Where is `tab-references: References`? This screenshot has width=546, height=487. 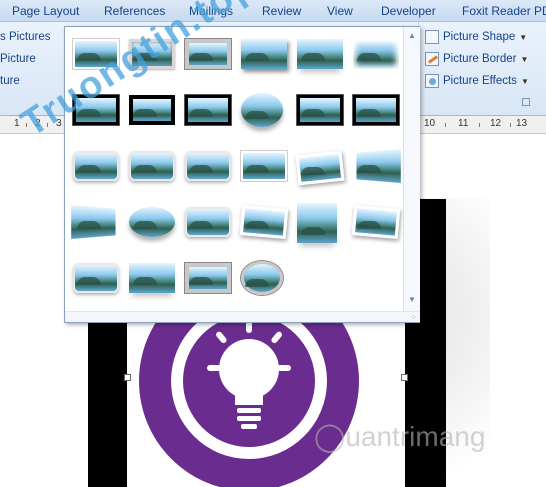
tab-references: References is located at coordinates (134, 11).